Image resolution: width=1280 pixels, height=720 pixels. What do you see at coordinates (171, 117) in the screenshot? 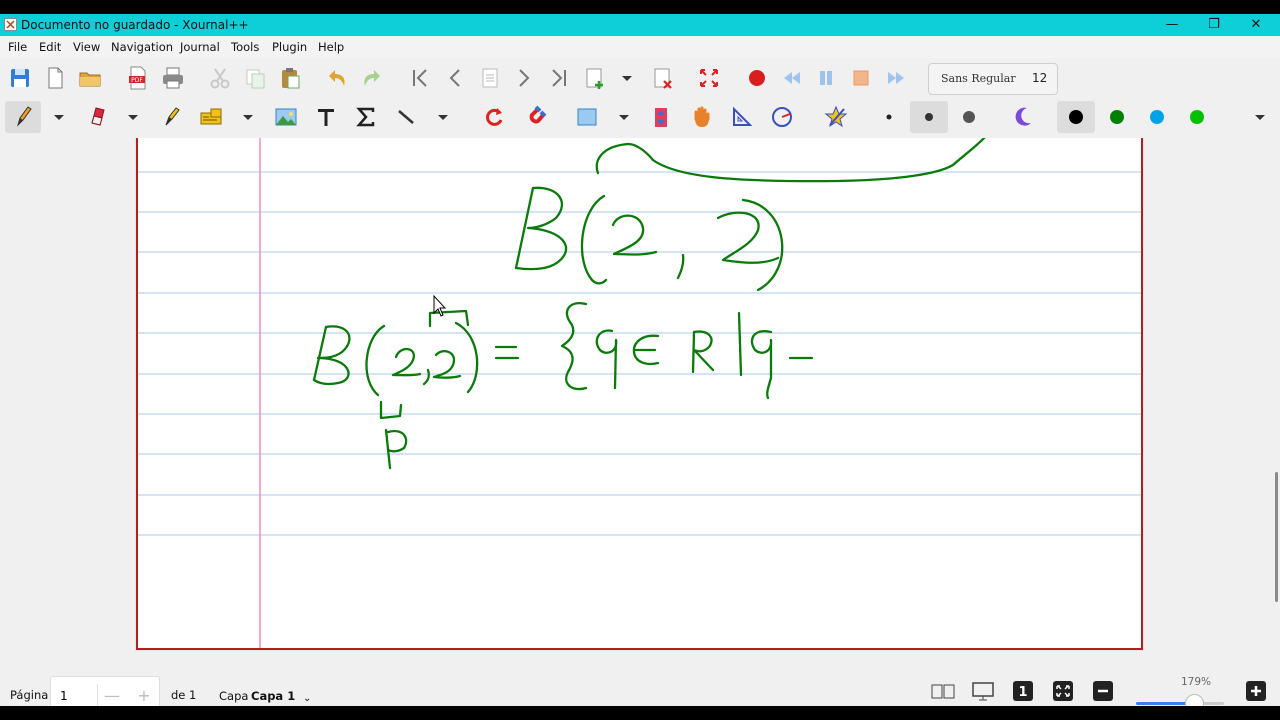
I see `highlighter-icon` at bounding box center [171, 117].